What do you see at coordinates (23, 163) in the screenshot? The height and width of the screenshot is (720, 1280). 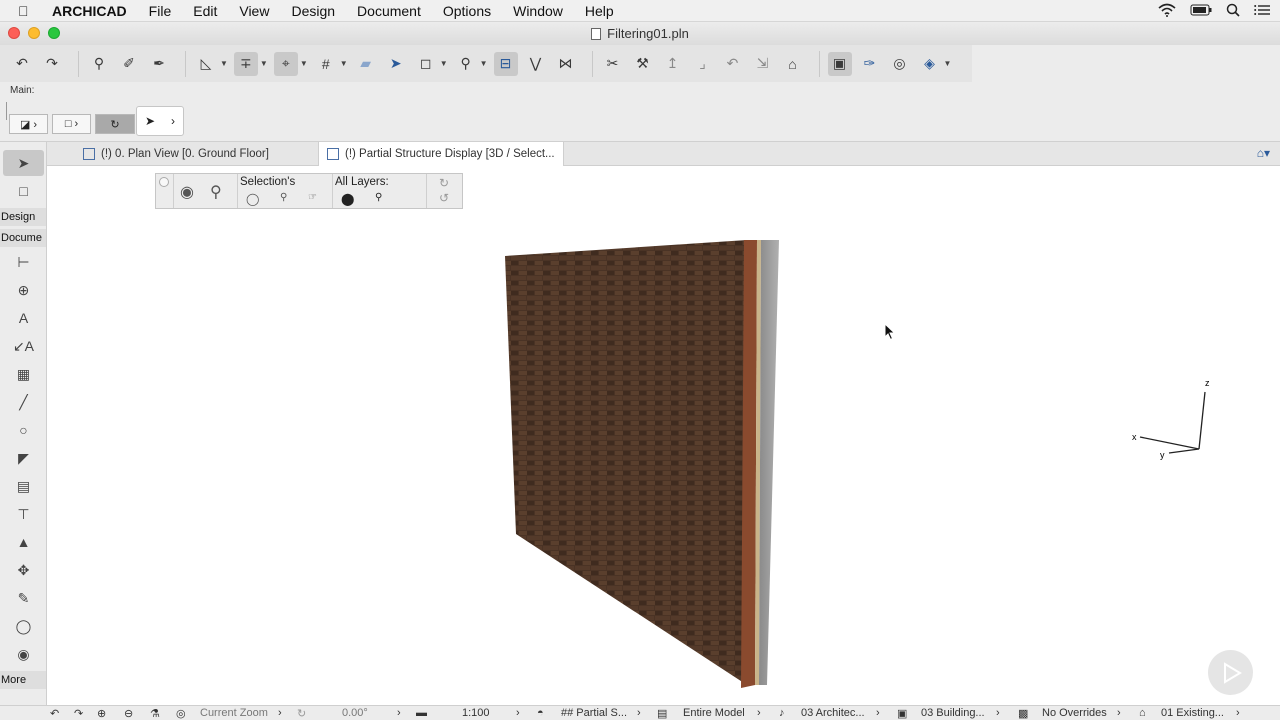 I see `arrow-tool: ➤` at bounding box center [23, 163].